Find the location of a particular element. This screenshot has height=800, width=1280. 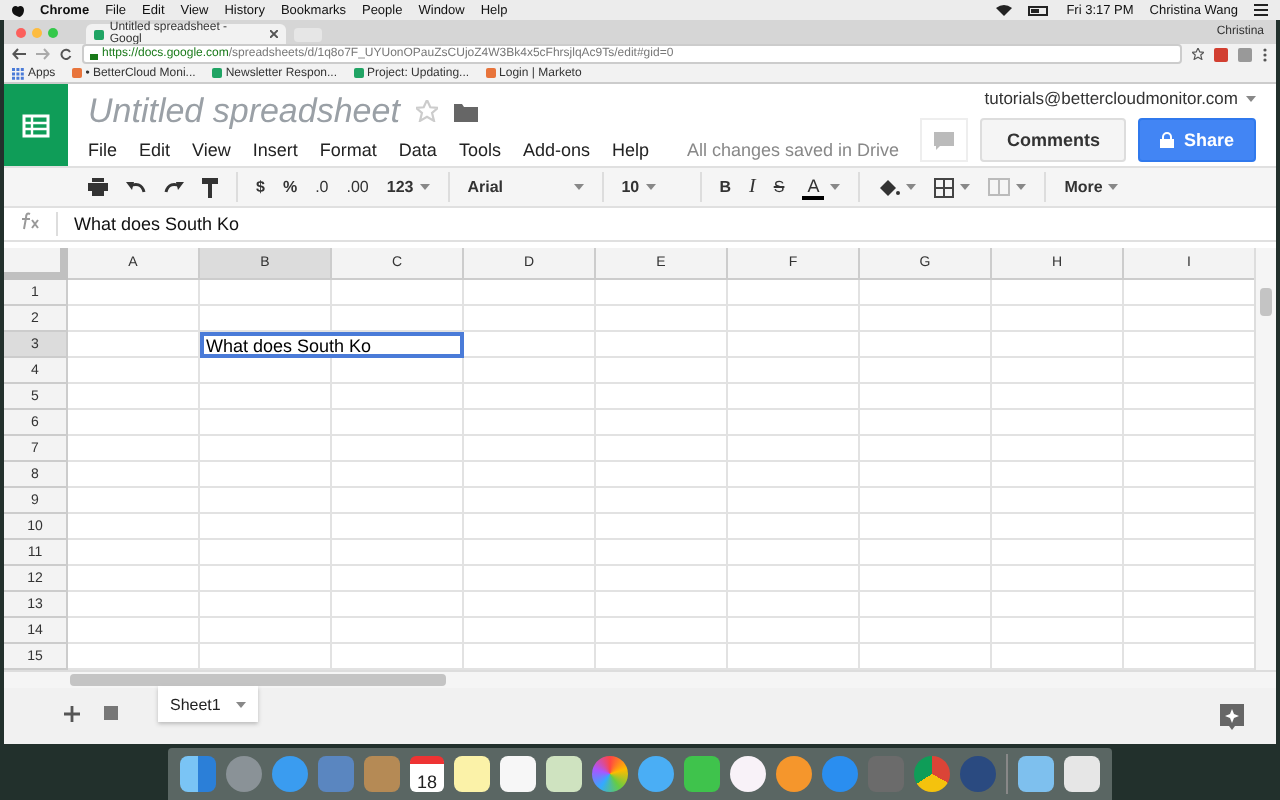

close-icon is located at coordinates (274, 34).